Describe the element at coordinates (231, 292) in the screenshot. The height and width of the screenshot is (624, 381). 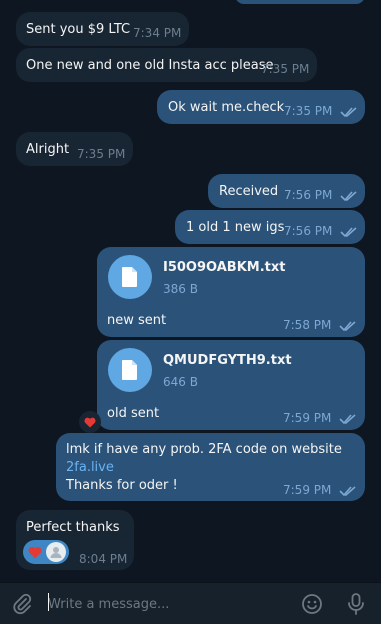
I see `file-message-bubble: I50O9OABKM.txt 386 B new sent 7:58 PM` at that location.